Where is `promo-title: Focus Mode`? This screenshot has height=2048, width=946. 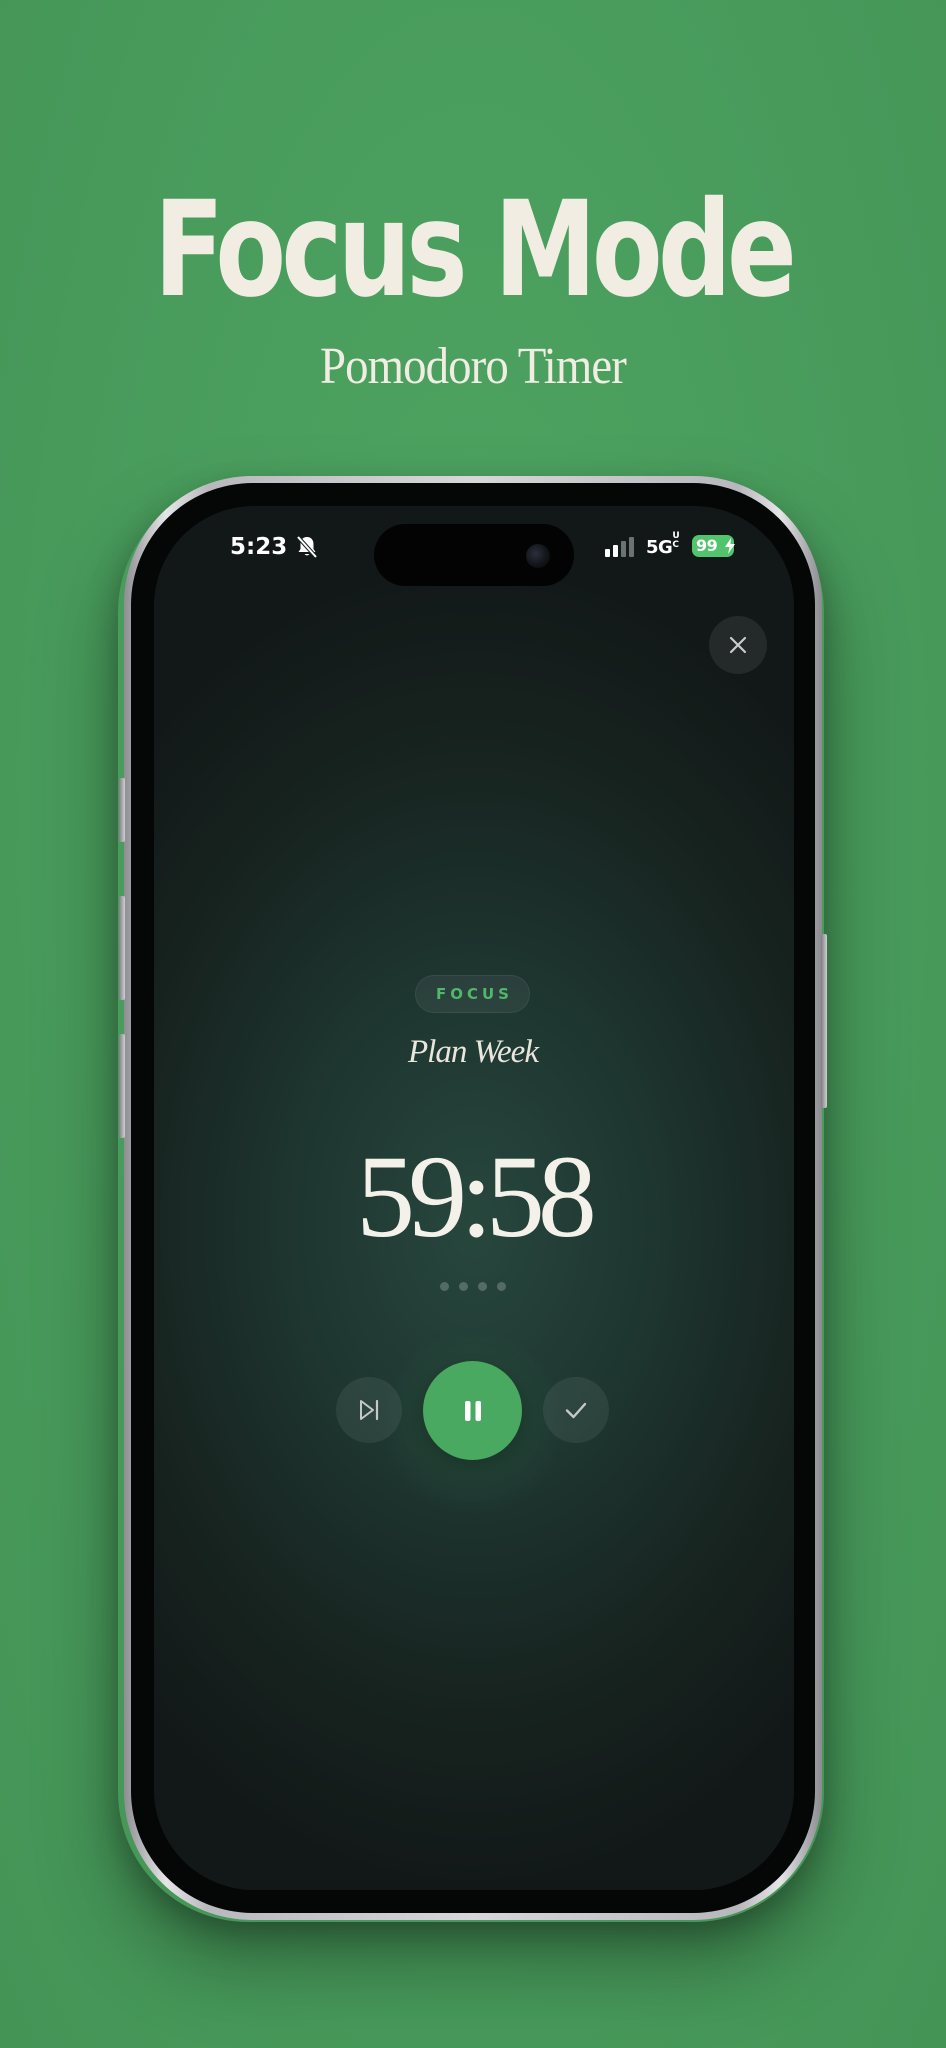
promo-title: Focus Mode is located at coordinates (475, 250).